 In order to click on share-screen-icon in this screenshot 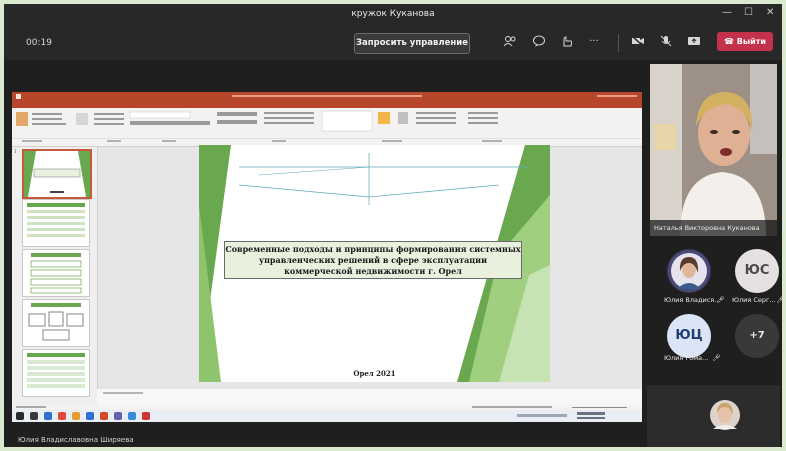, I will do `click(694, 42)`.